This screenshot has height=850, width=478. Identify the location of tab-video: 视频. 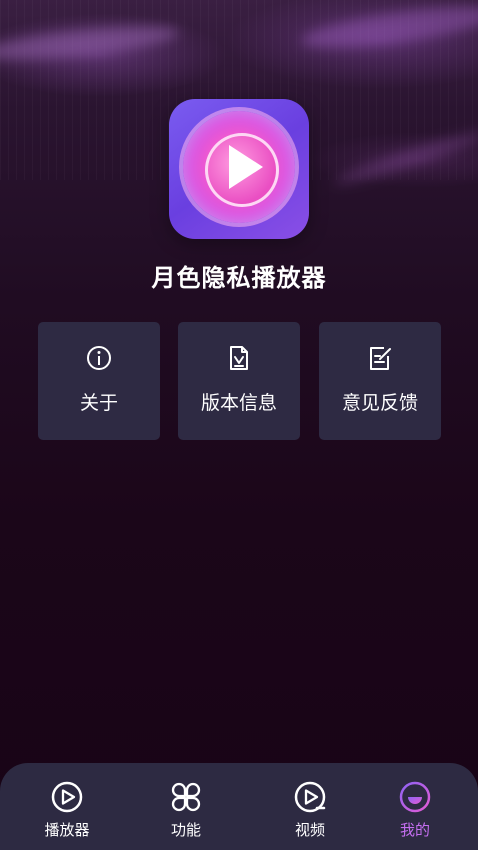
(310, 806).